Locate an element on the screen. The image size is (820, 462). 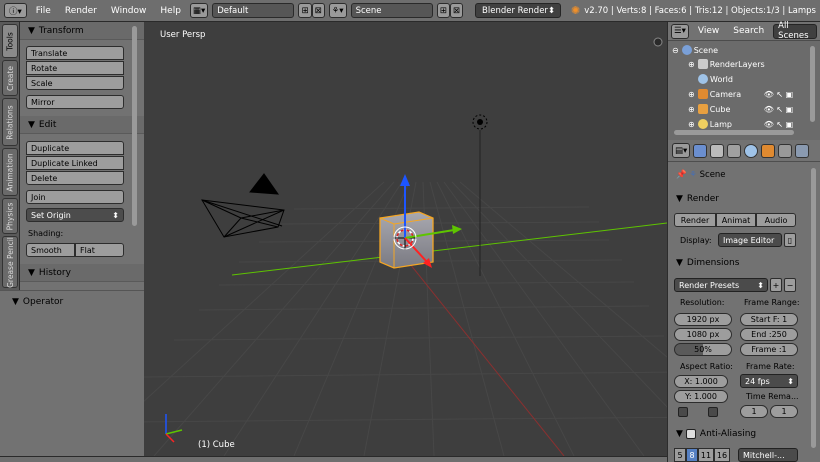
crop-checkbox is located at coordinates (713, 412).